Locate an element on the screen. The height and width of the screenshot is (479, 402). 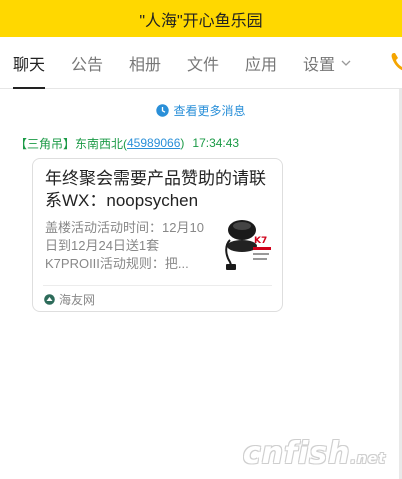
tab-bar: 聊天 公告 相册 文件 应用 设置 is located at coordinates (201, 63).